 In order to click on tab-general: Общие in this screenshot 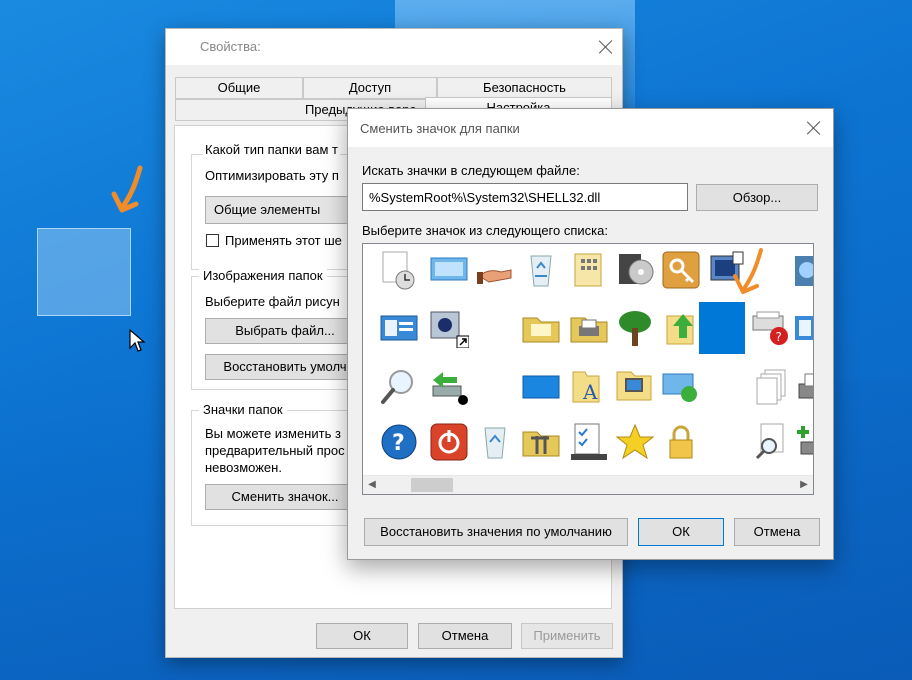, I will do `click(239, 88)`.